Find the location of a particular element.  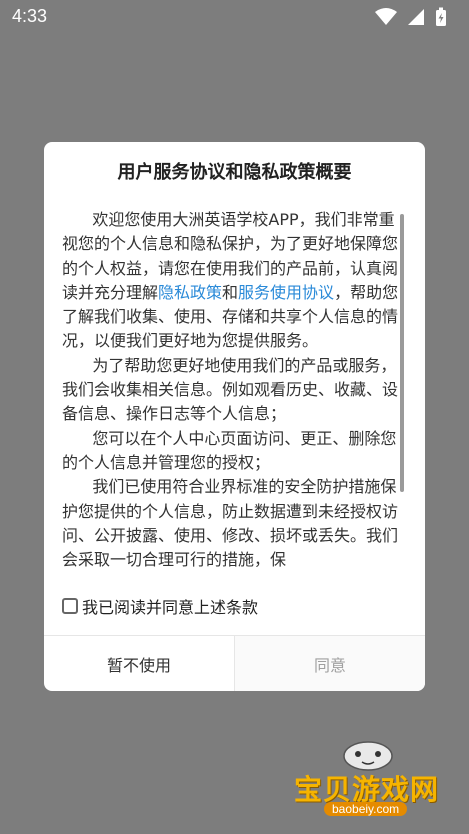

watermark-logo: 宝贝游戏网 baobeiy.com is located at coordinates (366, 777).